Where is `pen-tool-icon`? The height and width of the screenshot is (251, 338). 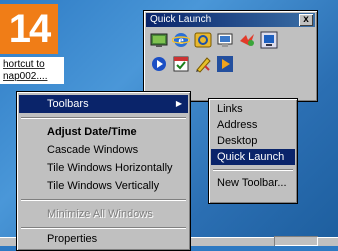 pen-tool-icon is located at coordinates (203, 64).